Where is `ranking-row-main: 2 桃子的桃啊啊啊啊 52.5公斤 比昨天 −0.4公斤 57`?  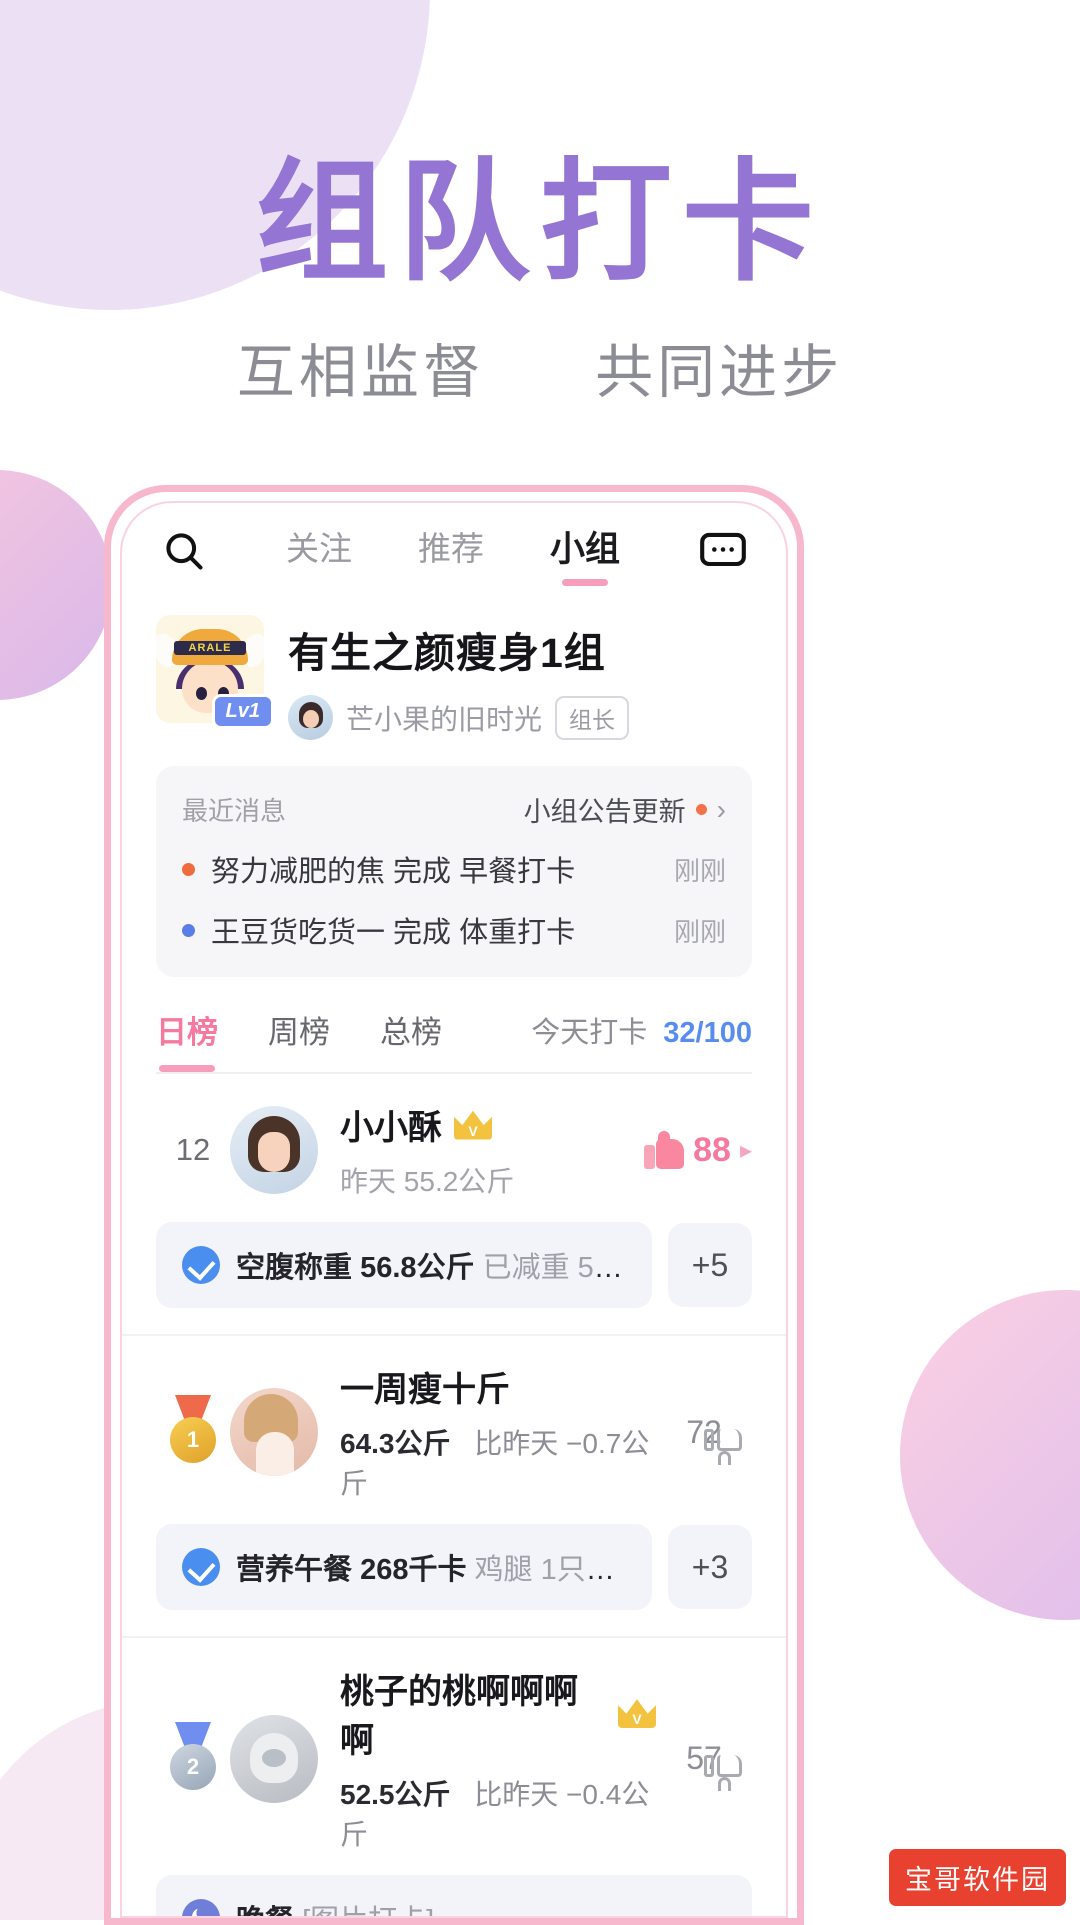 ranking-row-main: 2 桃子的桃啊啊啊啊 52.5公斤 比昨天 −0.4公斤 57 is located at coordinates (454, 1758).